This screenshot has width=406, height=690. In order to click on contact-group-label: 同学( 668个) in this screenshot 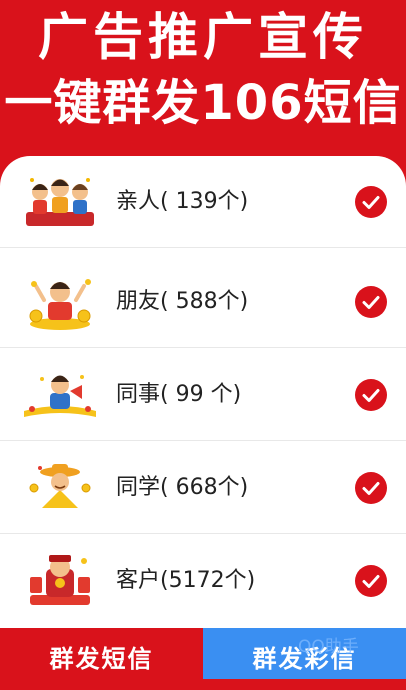, I will do `click(182, 487)`.